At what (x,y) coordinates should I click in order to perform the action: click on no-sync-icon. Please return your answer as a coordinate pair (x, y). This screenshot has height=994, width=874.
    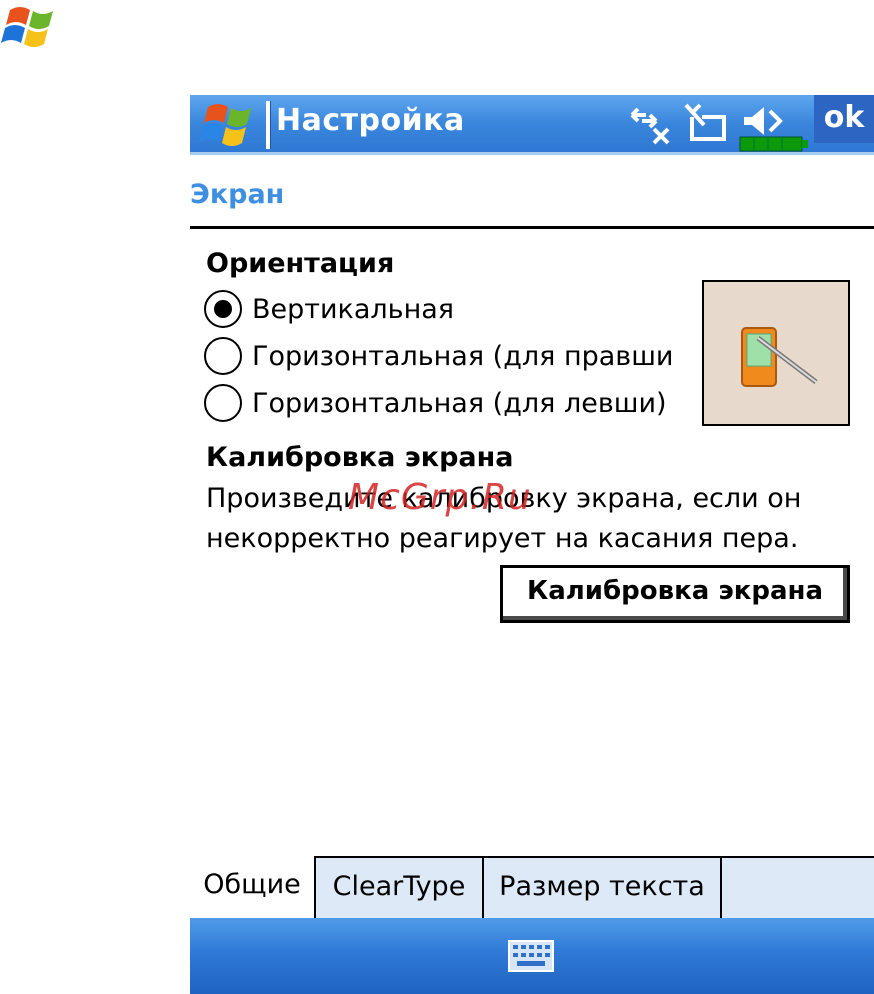
    Looking at the image, I should click on (707, 123).